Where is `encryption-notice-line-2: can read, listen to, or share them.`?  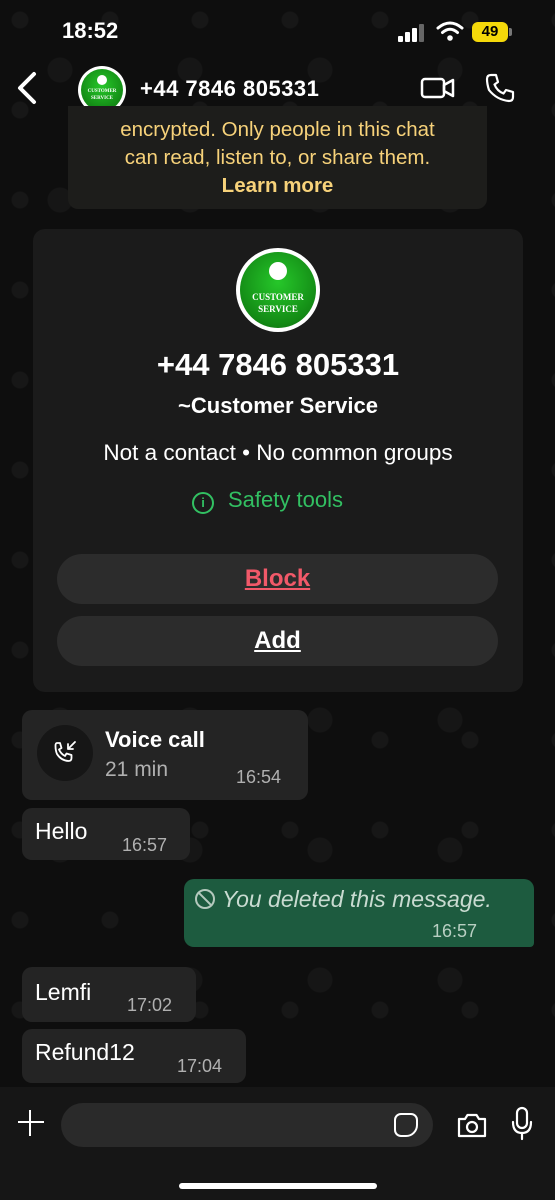
encryption-notice-line-2: can read, listen to, or share them. is located at coordinates (277, 157).